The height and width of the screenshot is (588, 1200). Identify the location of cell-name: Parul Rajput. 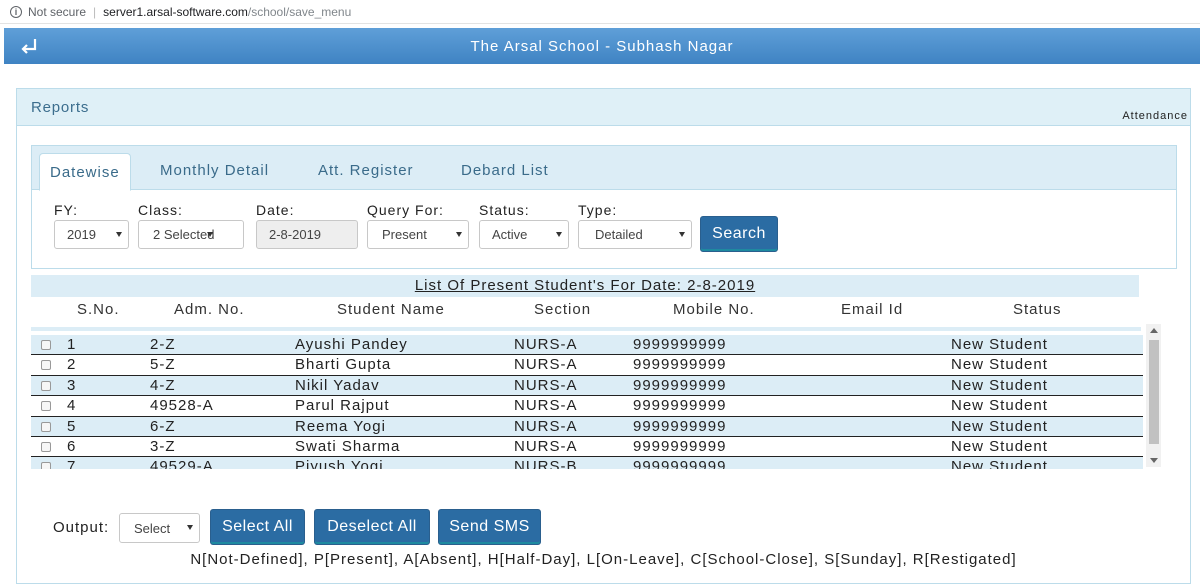
(342, 406).